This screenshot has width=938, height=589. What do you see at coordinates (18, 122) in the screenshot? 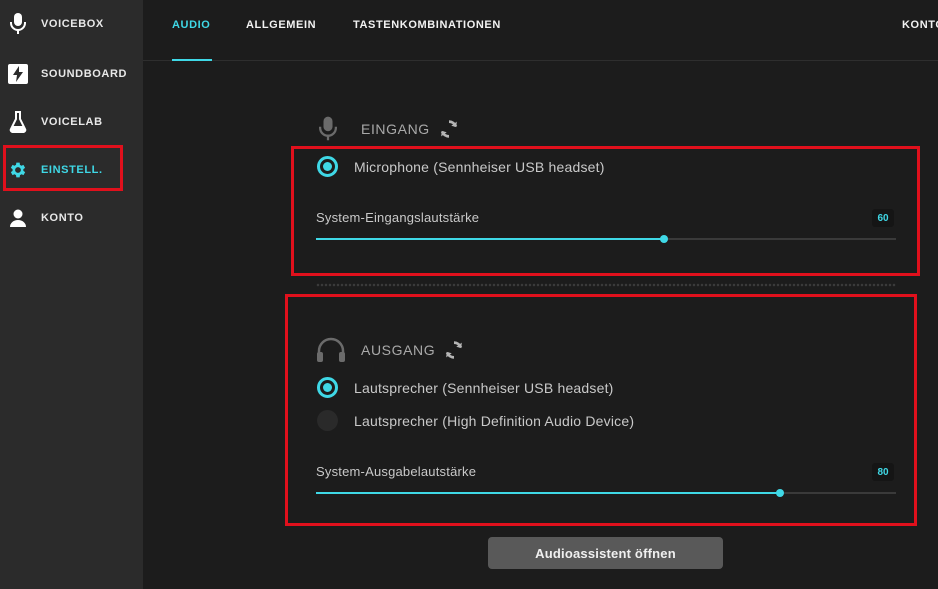
I see `flask-icon` at bounding box center [18, 122].